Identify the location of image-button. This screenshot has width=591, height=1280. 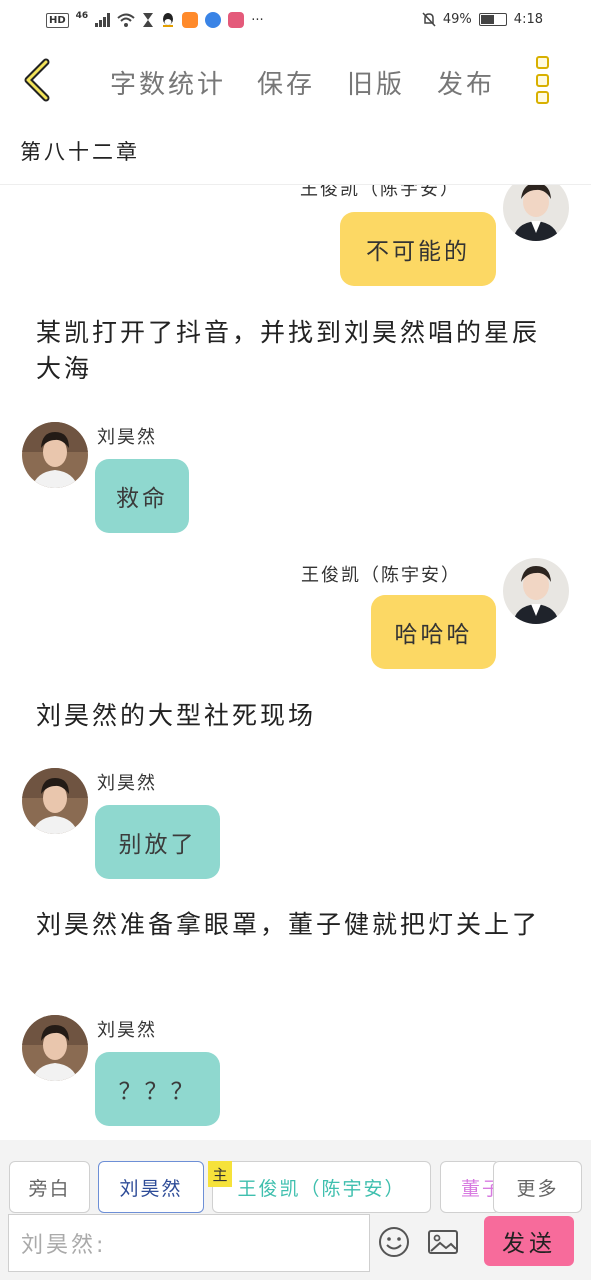
(443, 1242).